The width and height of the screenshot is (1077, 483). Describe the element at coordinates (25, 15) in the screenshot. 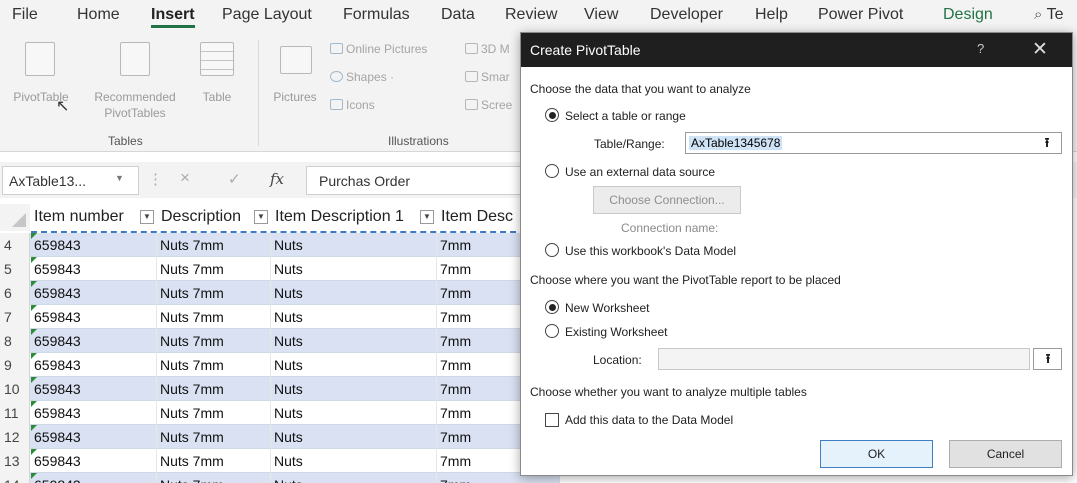

I see `menu-file: File` at that location.